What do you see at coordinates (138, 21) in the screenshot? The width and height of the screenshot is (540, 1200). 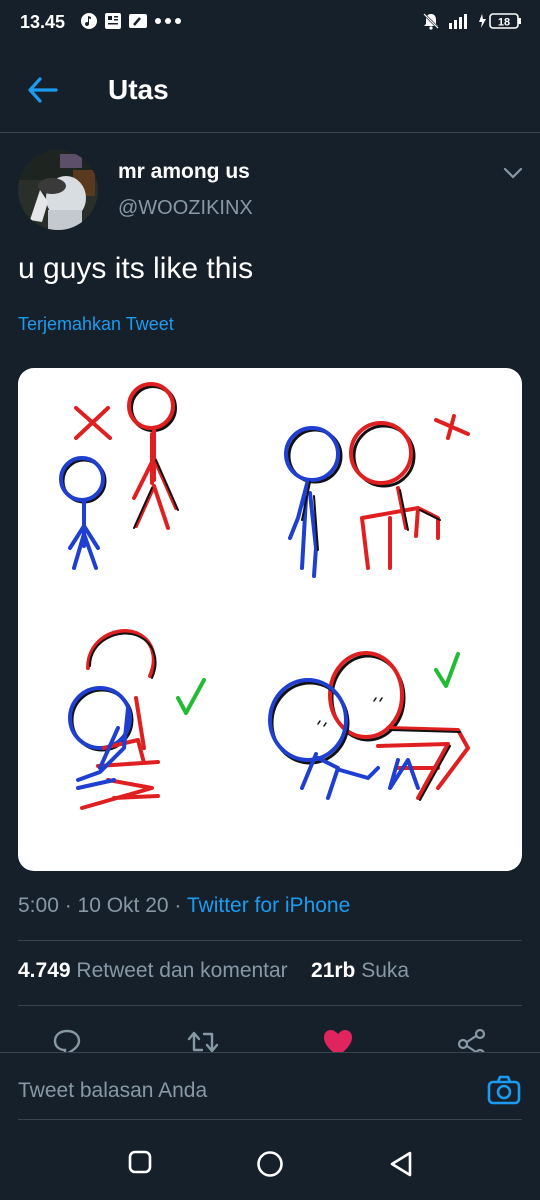 I see `card-icon` at bounding box center [138, 21].